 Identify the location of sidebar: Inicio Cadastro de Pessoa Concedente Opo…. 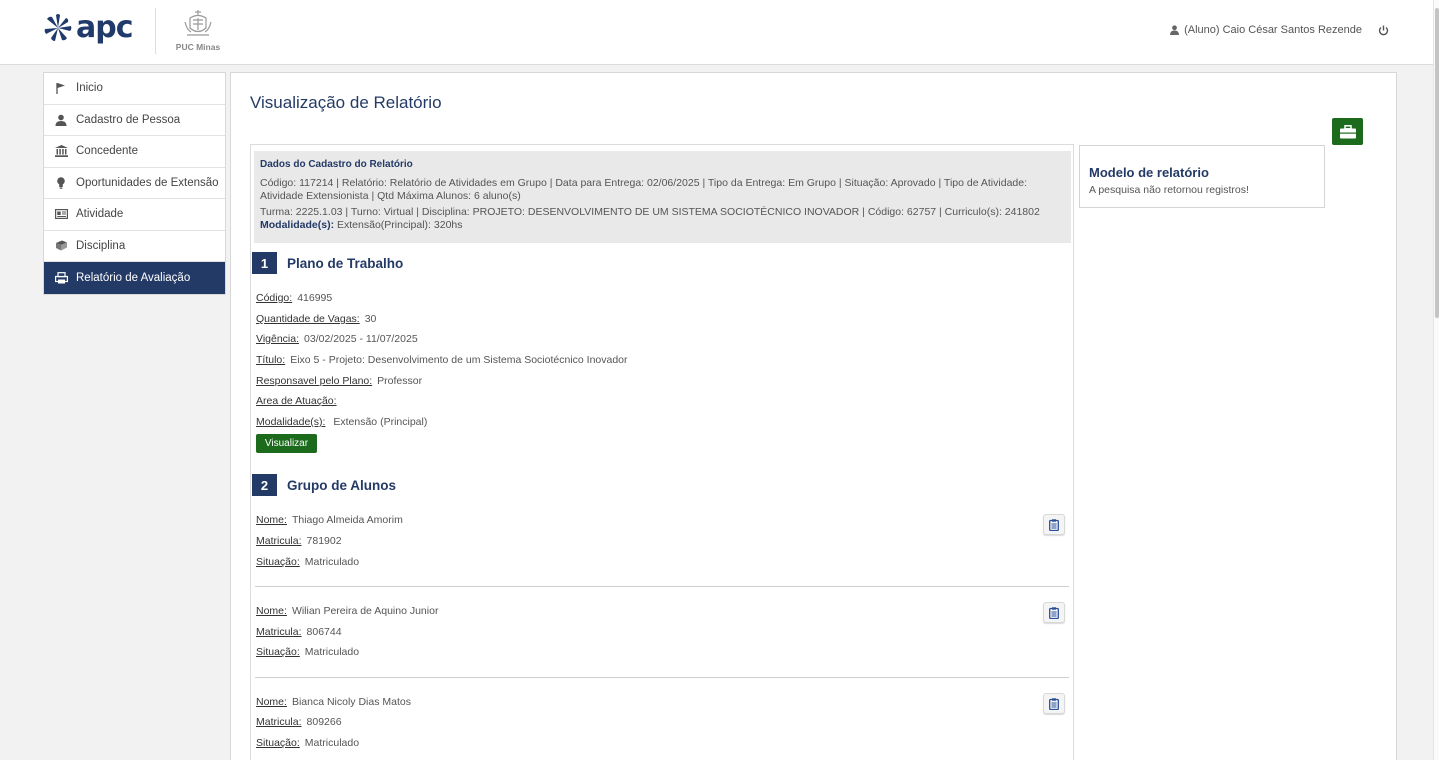
(134, 183).